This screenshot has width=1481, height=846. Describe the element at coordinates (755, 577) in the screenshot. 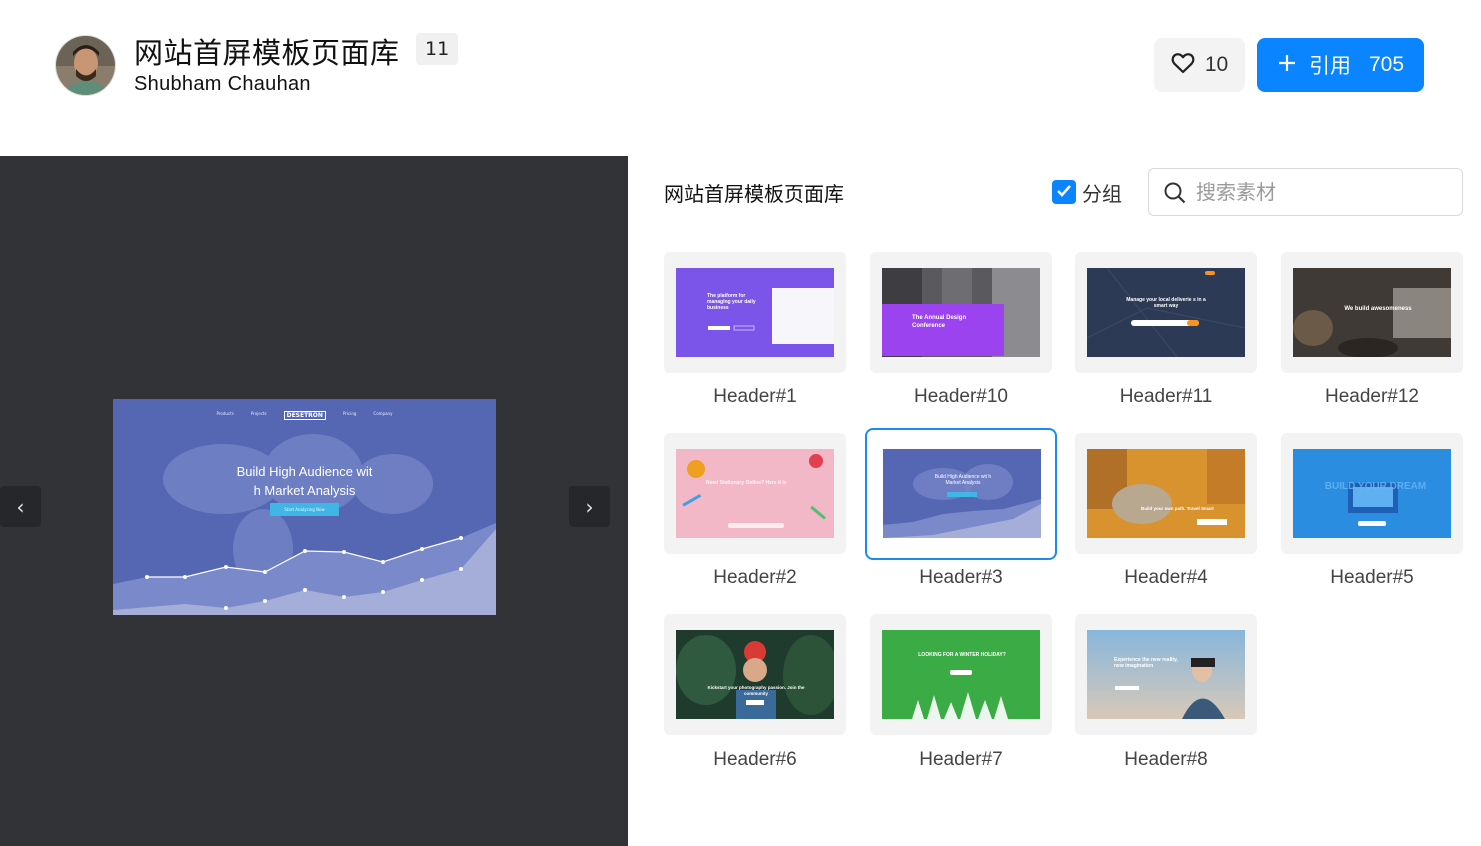

I see `template-label: Header#2` at that location.